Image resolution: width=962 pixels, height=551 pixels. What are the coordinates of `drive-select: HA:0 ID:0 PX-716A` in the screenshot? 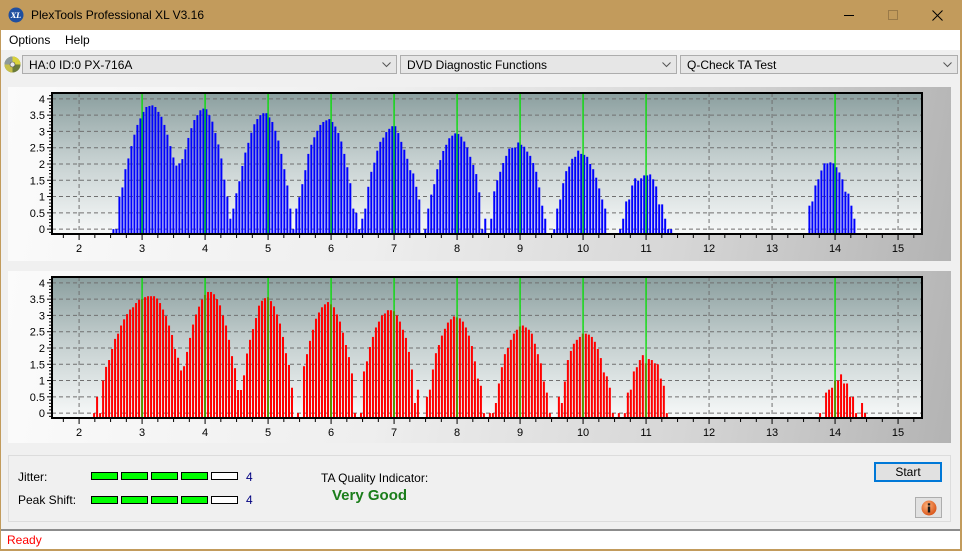 It's located at (209, 64).